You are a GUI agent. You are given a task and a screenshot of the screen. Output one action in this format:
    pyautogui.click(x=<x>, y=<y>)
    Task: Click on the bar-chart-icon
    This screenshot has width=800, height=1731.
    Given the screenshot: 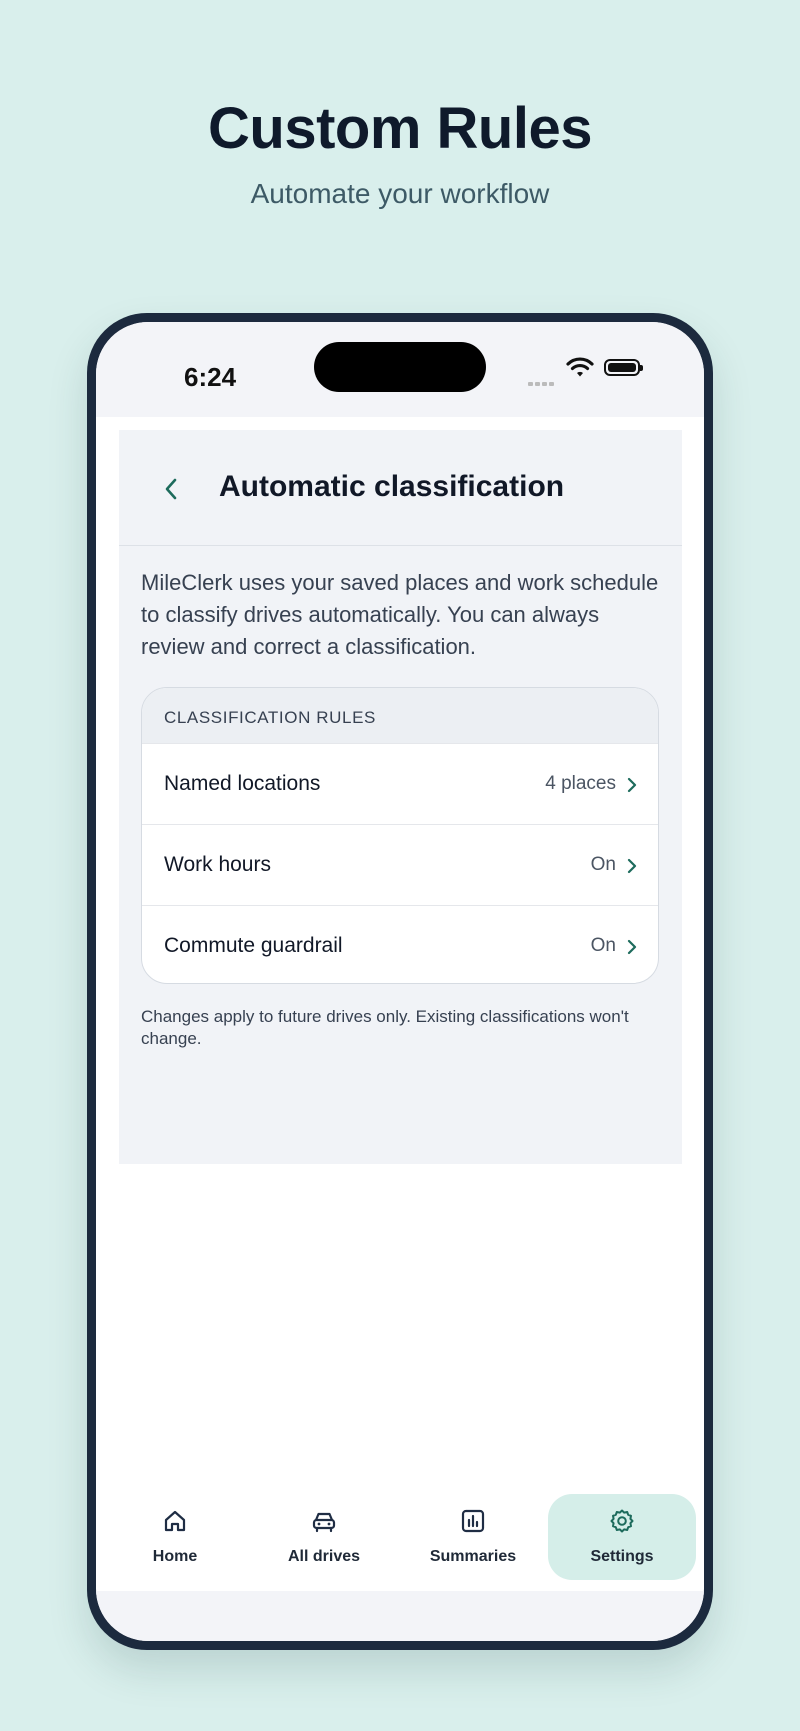 What is the action you would take?
    pyautogui.click(x=473, y=1521)
    